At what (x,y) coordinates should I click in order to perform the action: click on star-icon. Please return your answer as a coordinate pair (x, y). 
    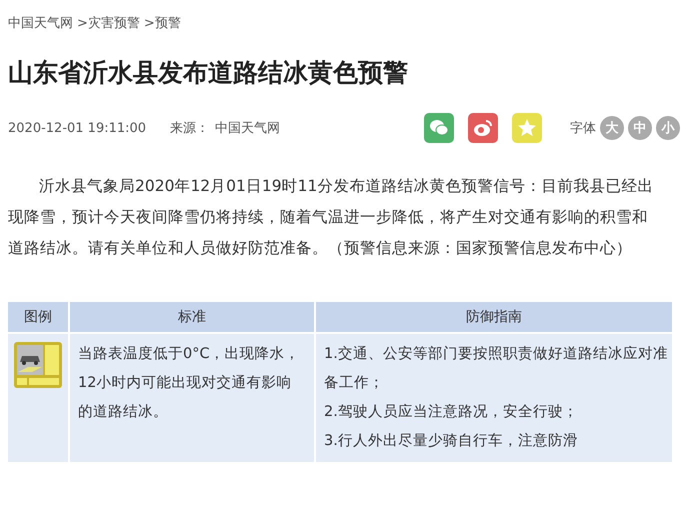
    Looking at the image, I should click on (527, 128).